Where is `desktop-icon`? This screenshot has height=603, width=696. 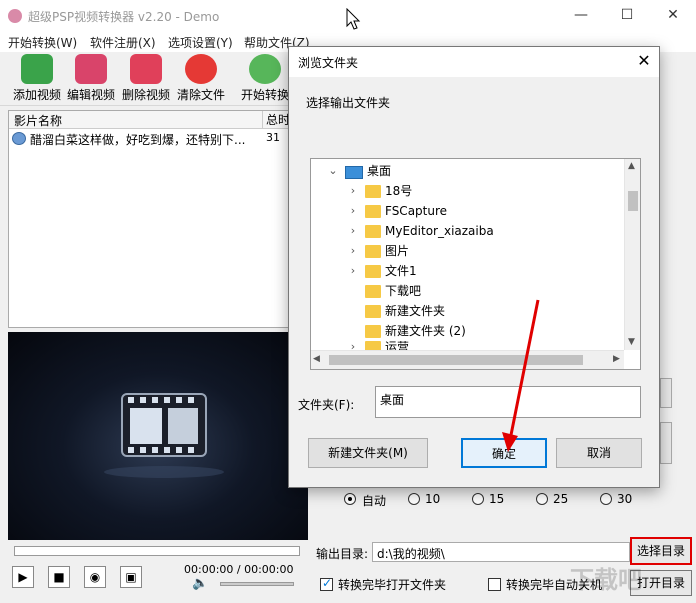
desktop-icon is located at coordinates (354, 172).